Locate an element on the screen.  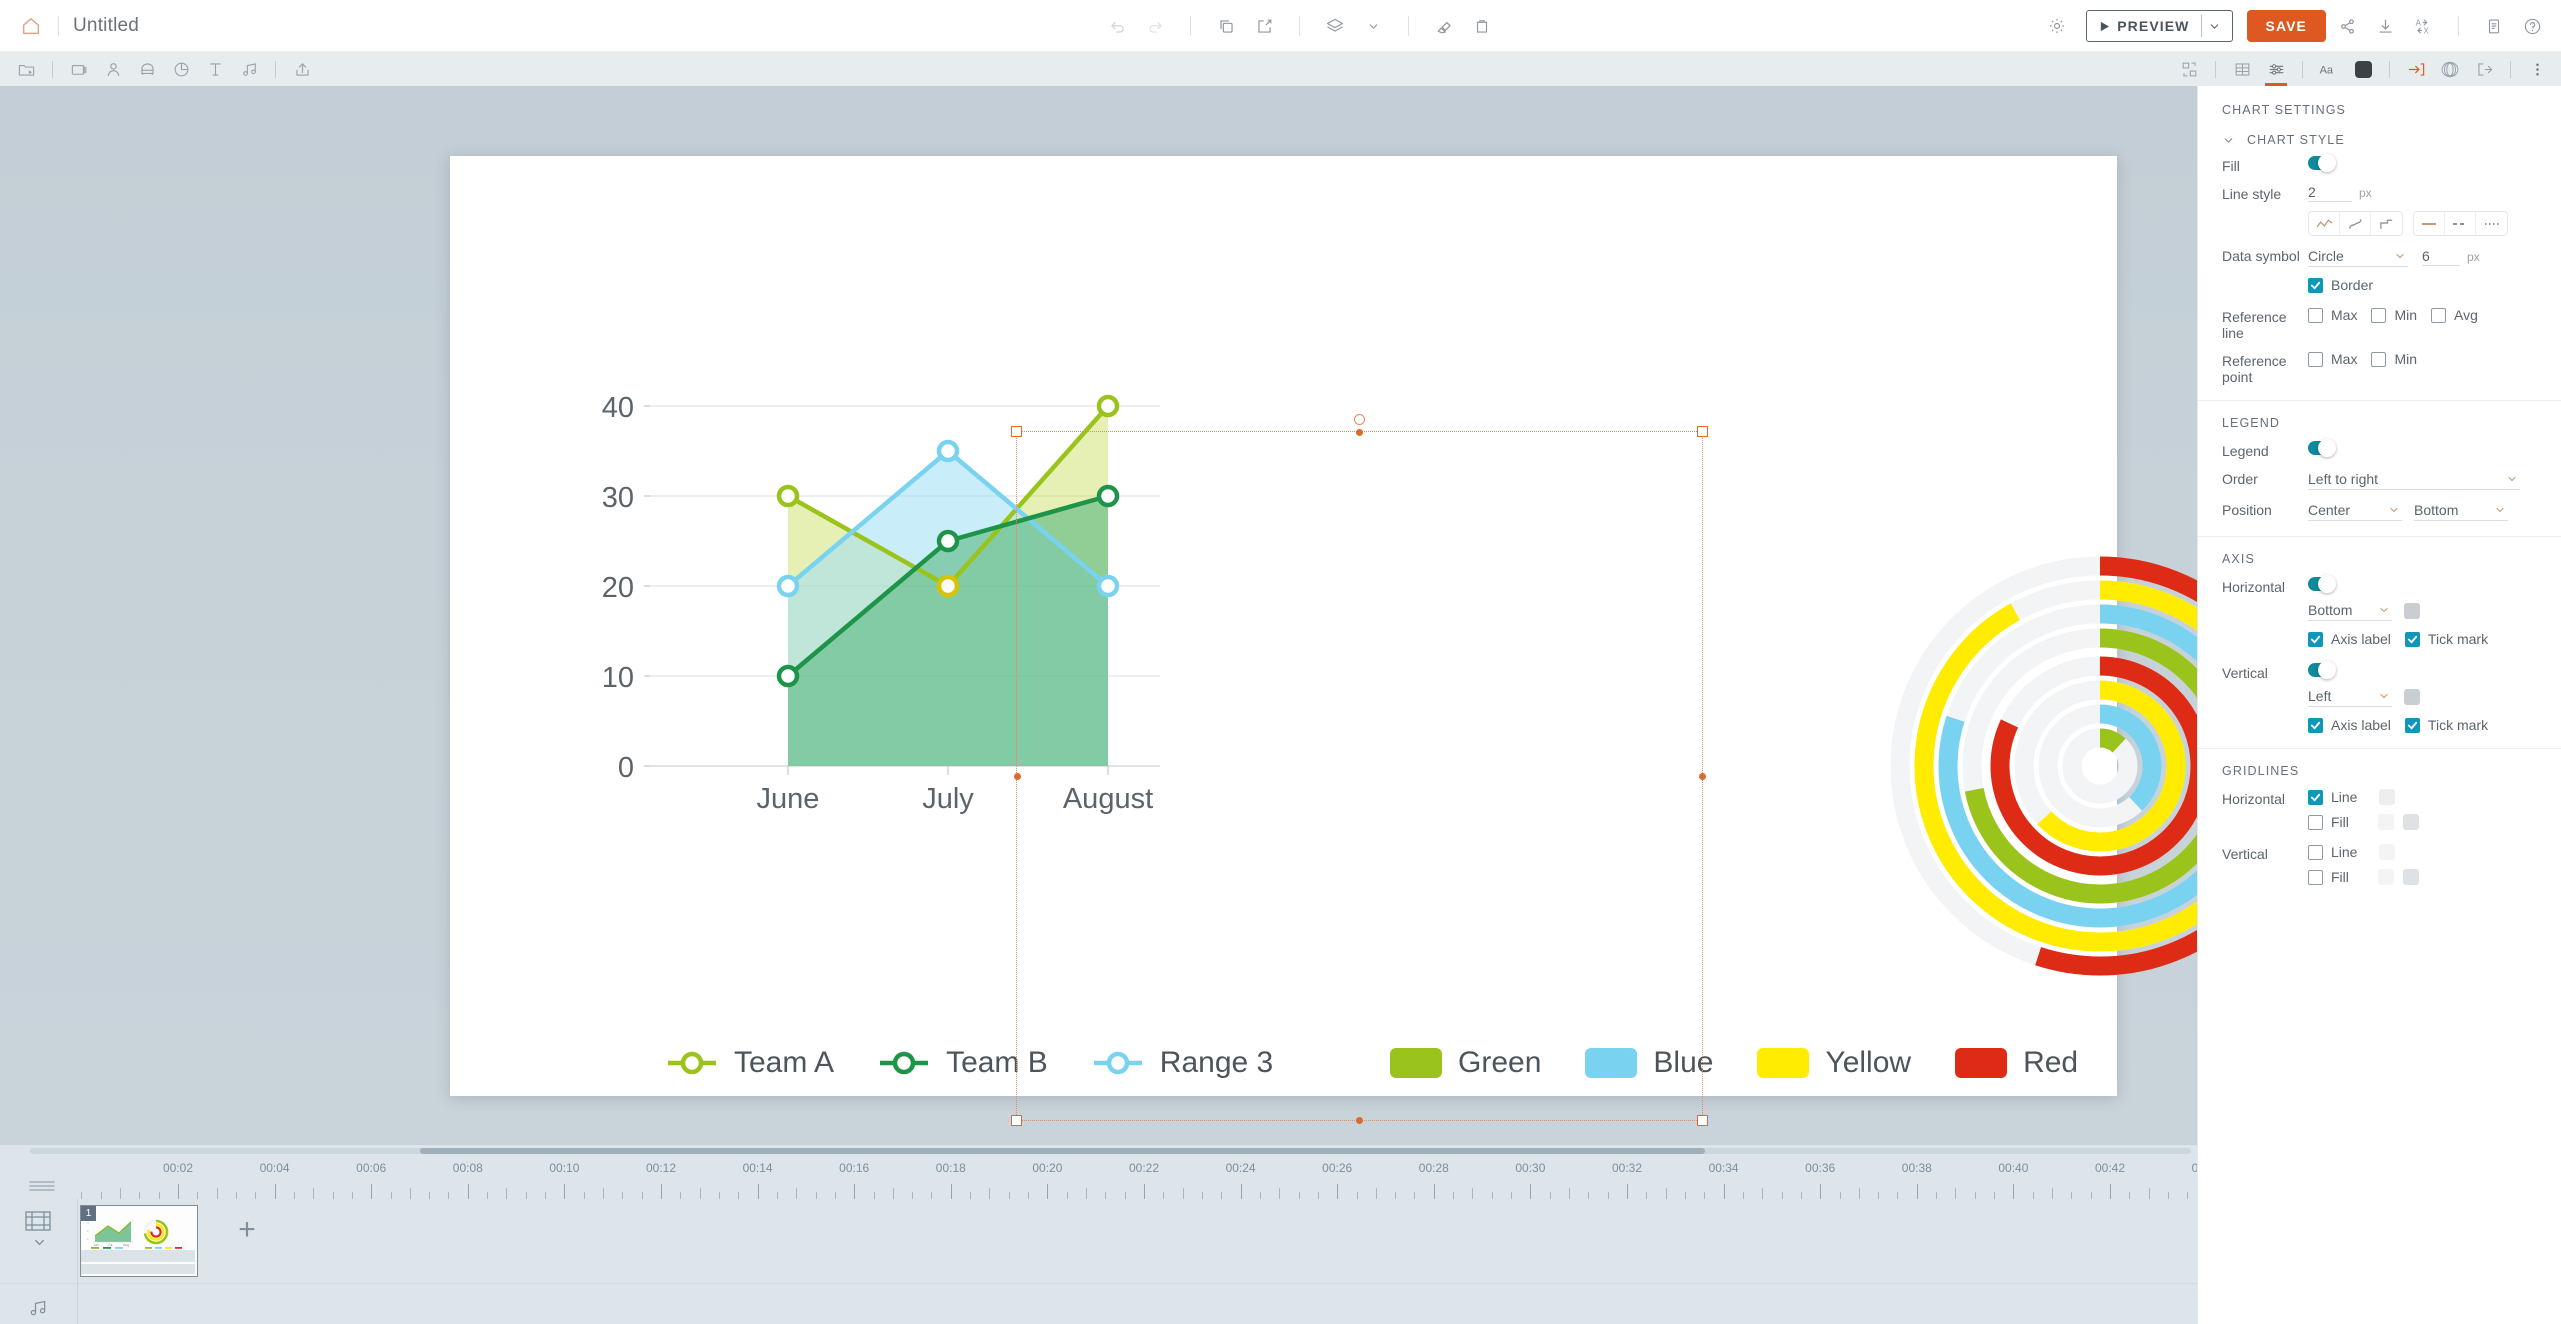
preview-button: PREVIEW is located at coordinates (2159, 26).